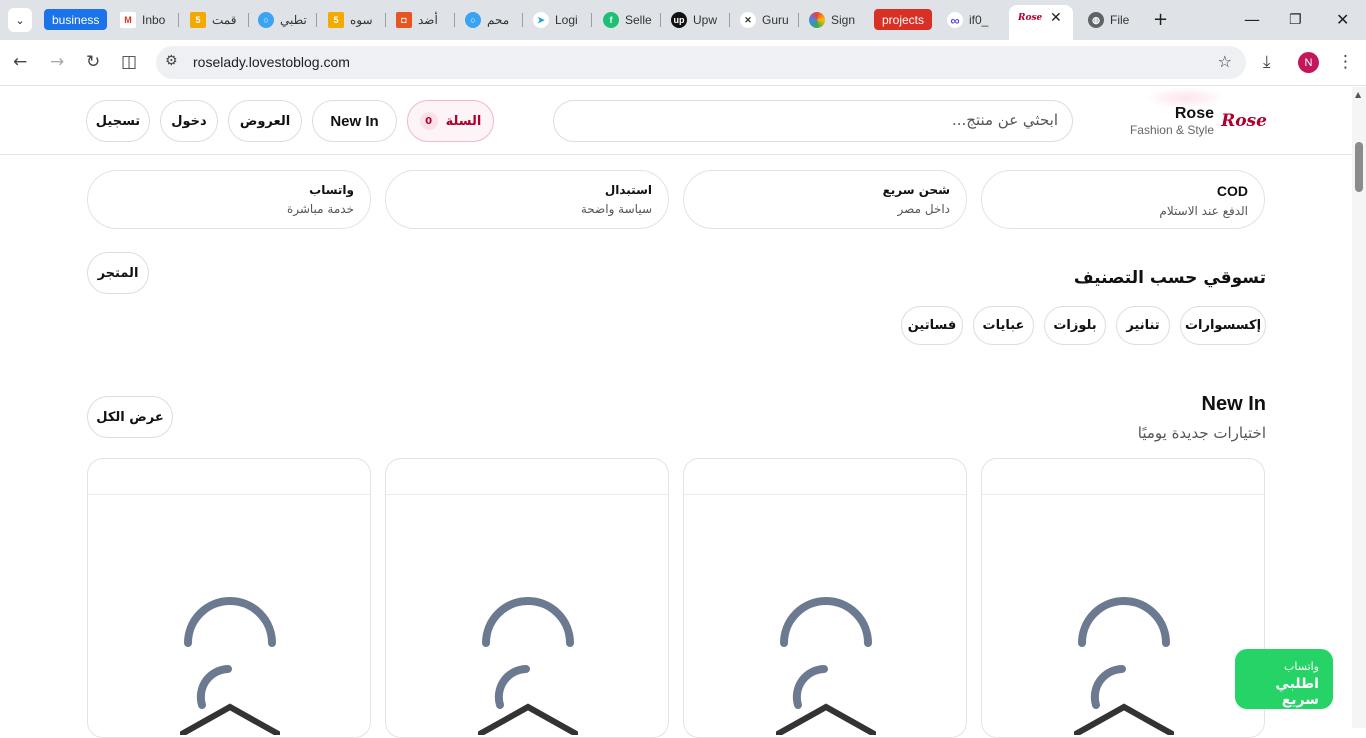 This screenshot has height=738, width=1366. What do you see at coordinates (1160, 19) in the screenshot?
I see `new-tab-plus-icon: +` at bounding box center [1160, 19].